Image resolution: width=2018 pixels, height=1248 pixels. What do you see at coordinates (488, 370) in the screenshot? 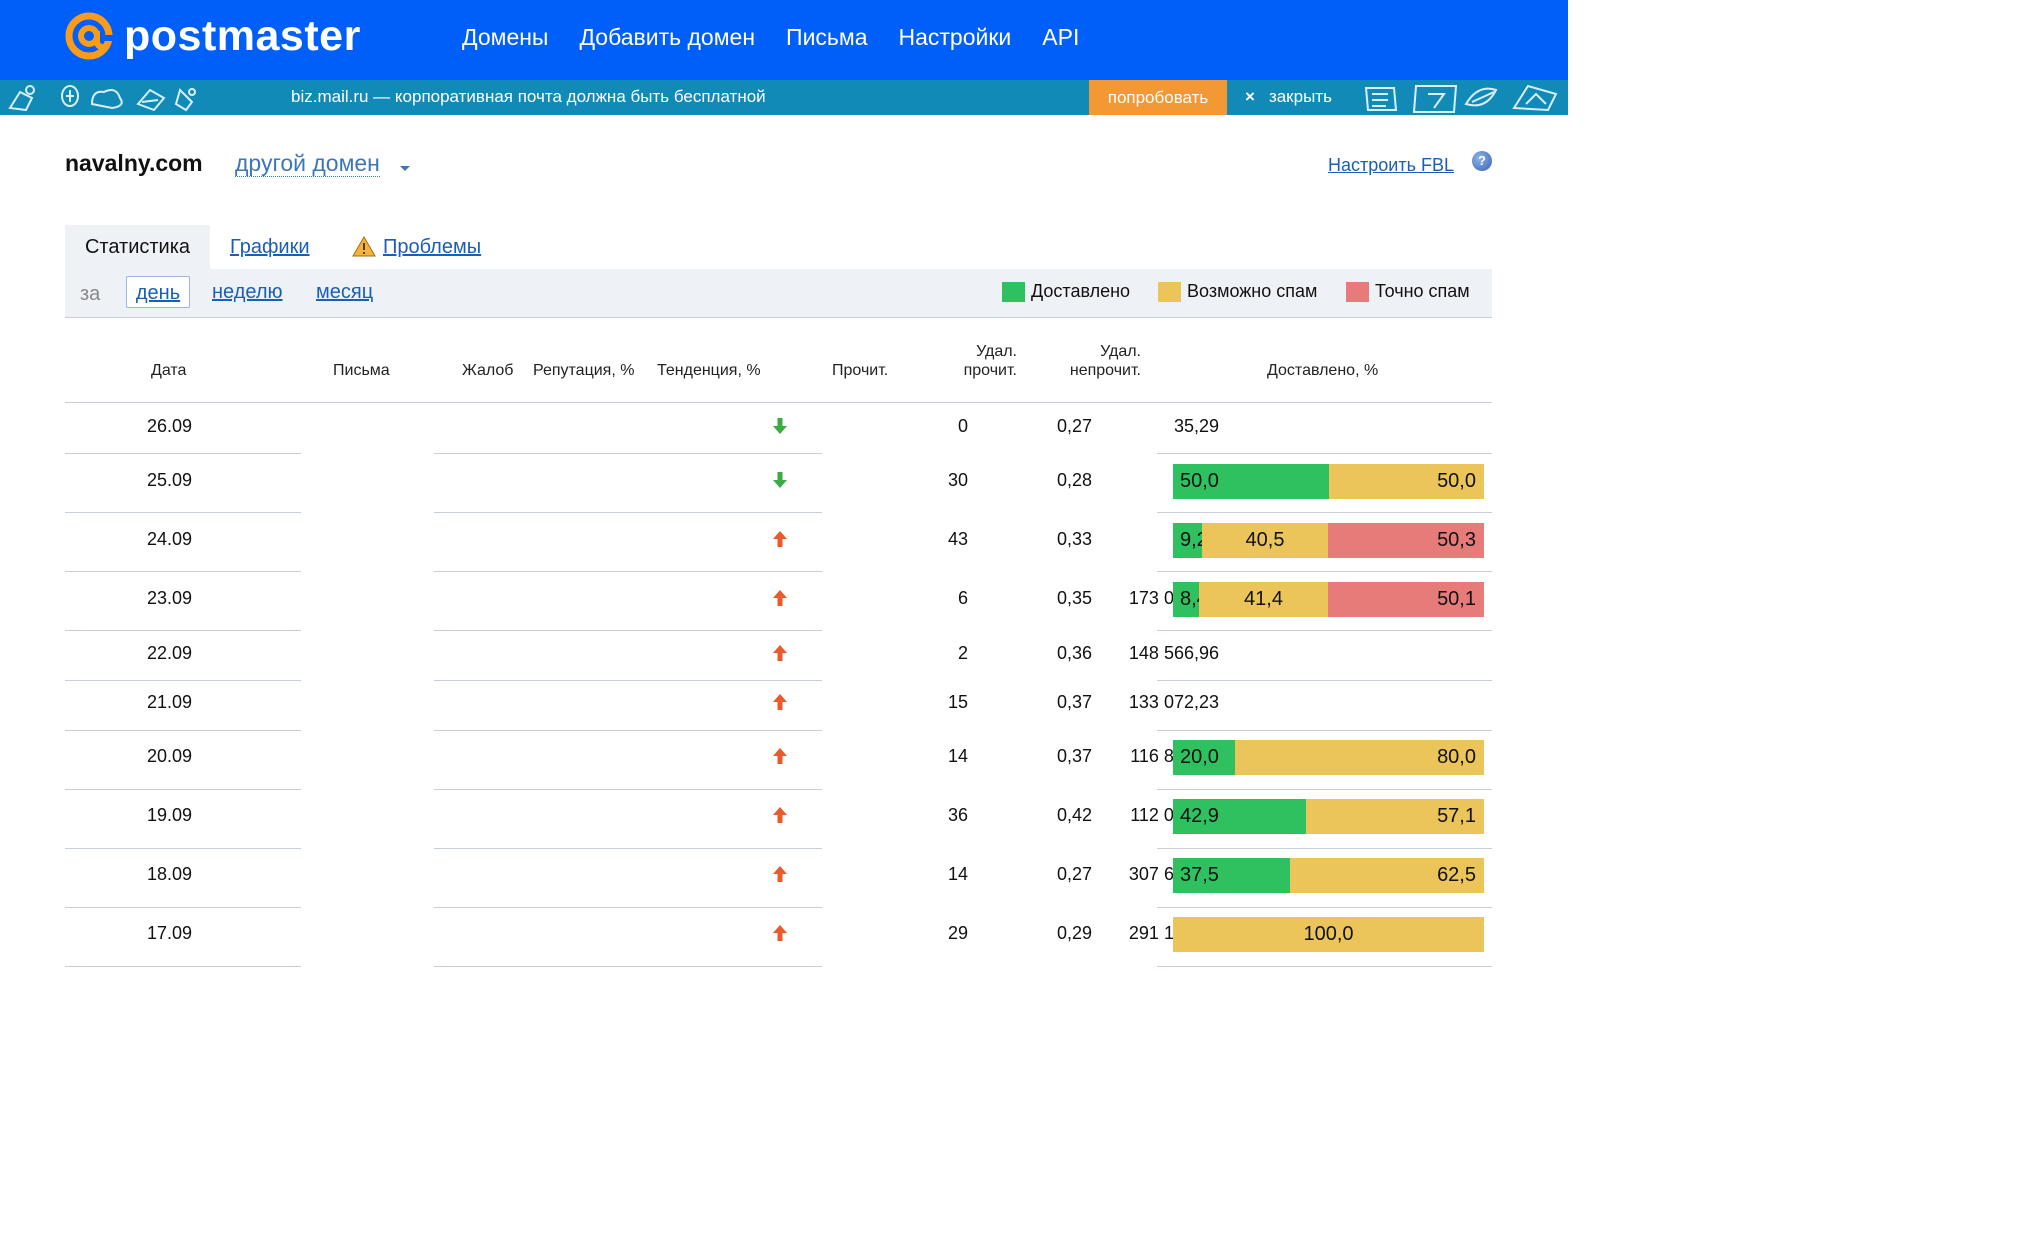
I see `column-header-complaints: Жалоб` at bounding box center [488, 370].